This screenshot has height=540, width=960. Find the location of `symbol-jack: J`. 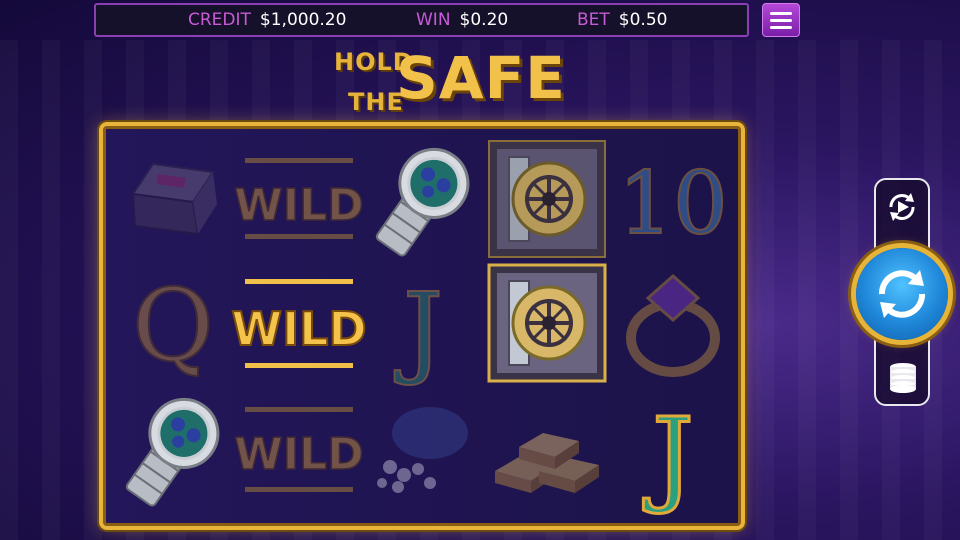

symbol-jack: J is located at coordinates (423, 325).